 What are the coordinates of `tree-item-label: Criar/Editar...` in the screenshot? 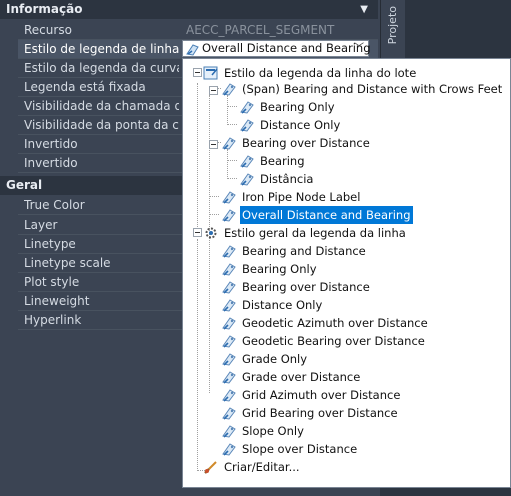 It's located at (262, 467).